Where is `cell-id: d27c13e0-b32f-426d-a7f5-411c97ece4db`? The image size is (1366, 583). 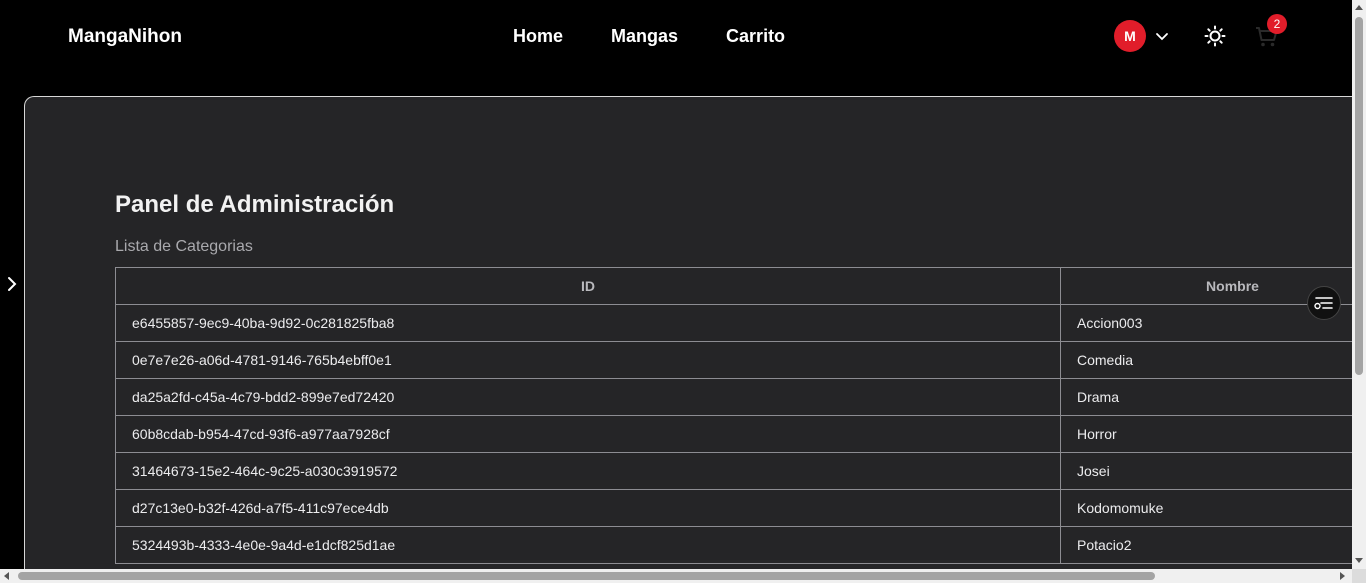 cell-id: d27c13e0-b32f-426d-a7f5-411c97ece4db is located at coordinates (588, 508).